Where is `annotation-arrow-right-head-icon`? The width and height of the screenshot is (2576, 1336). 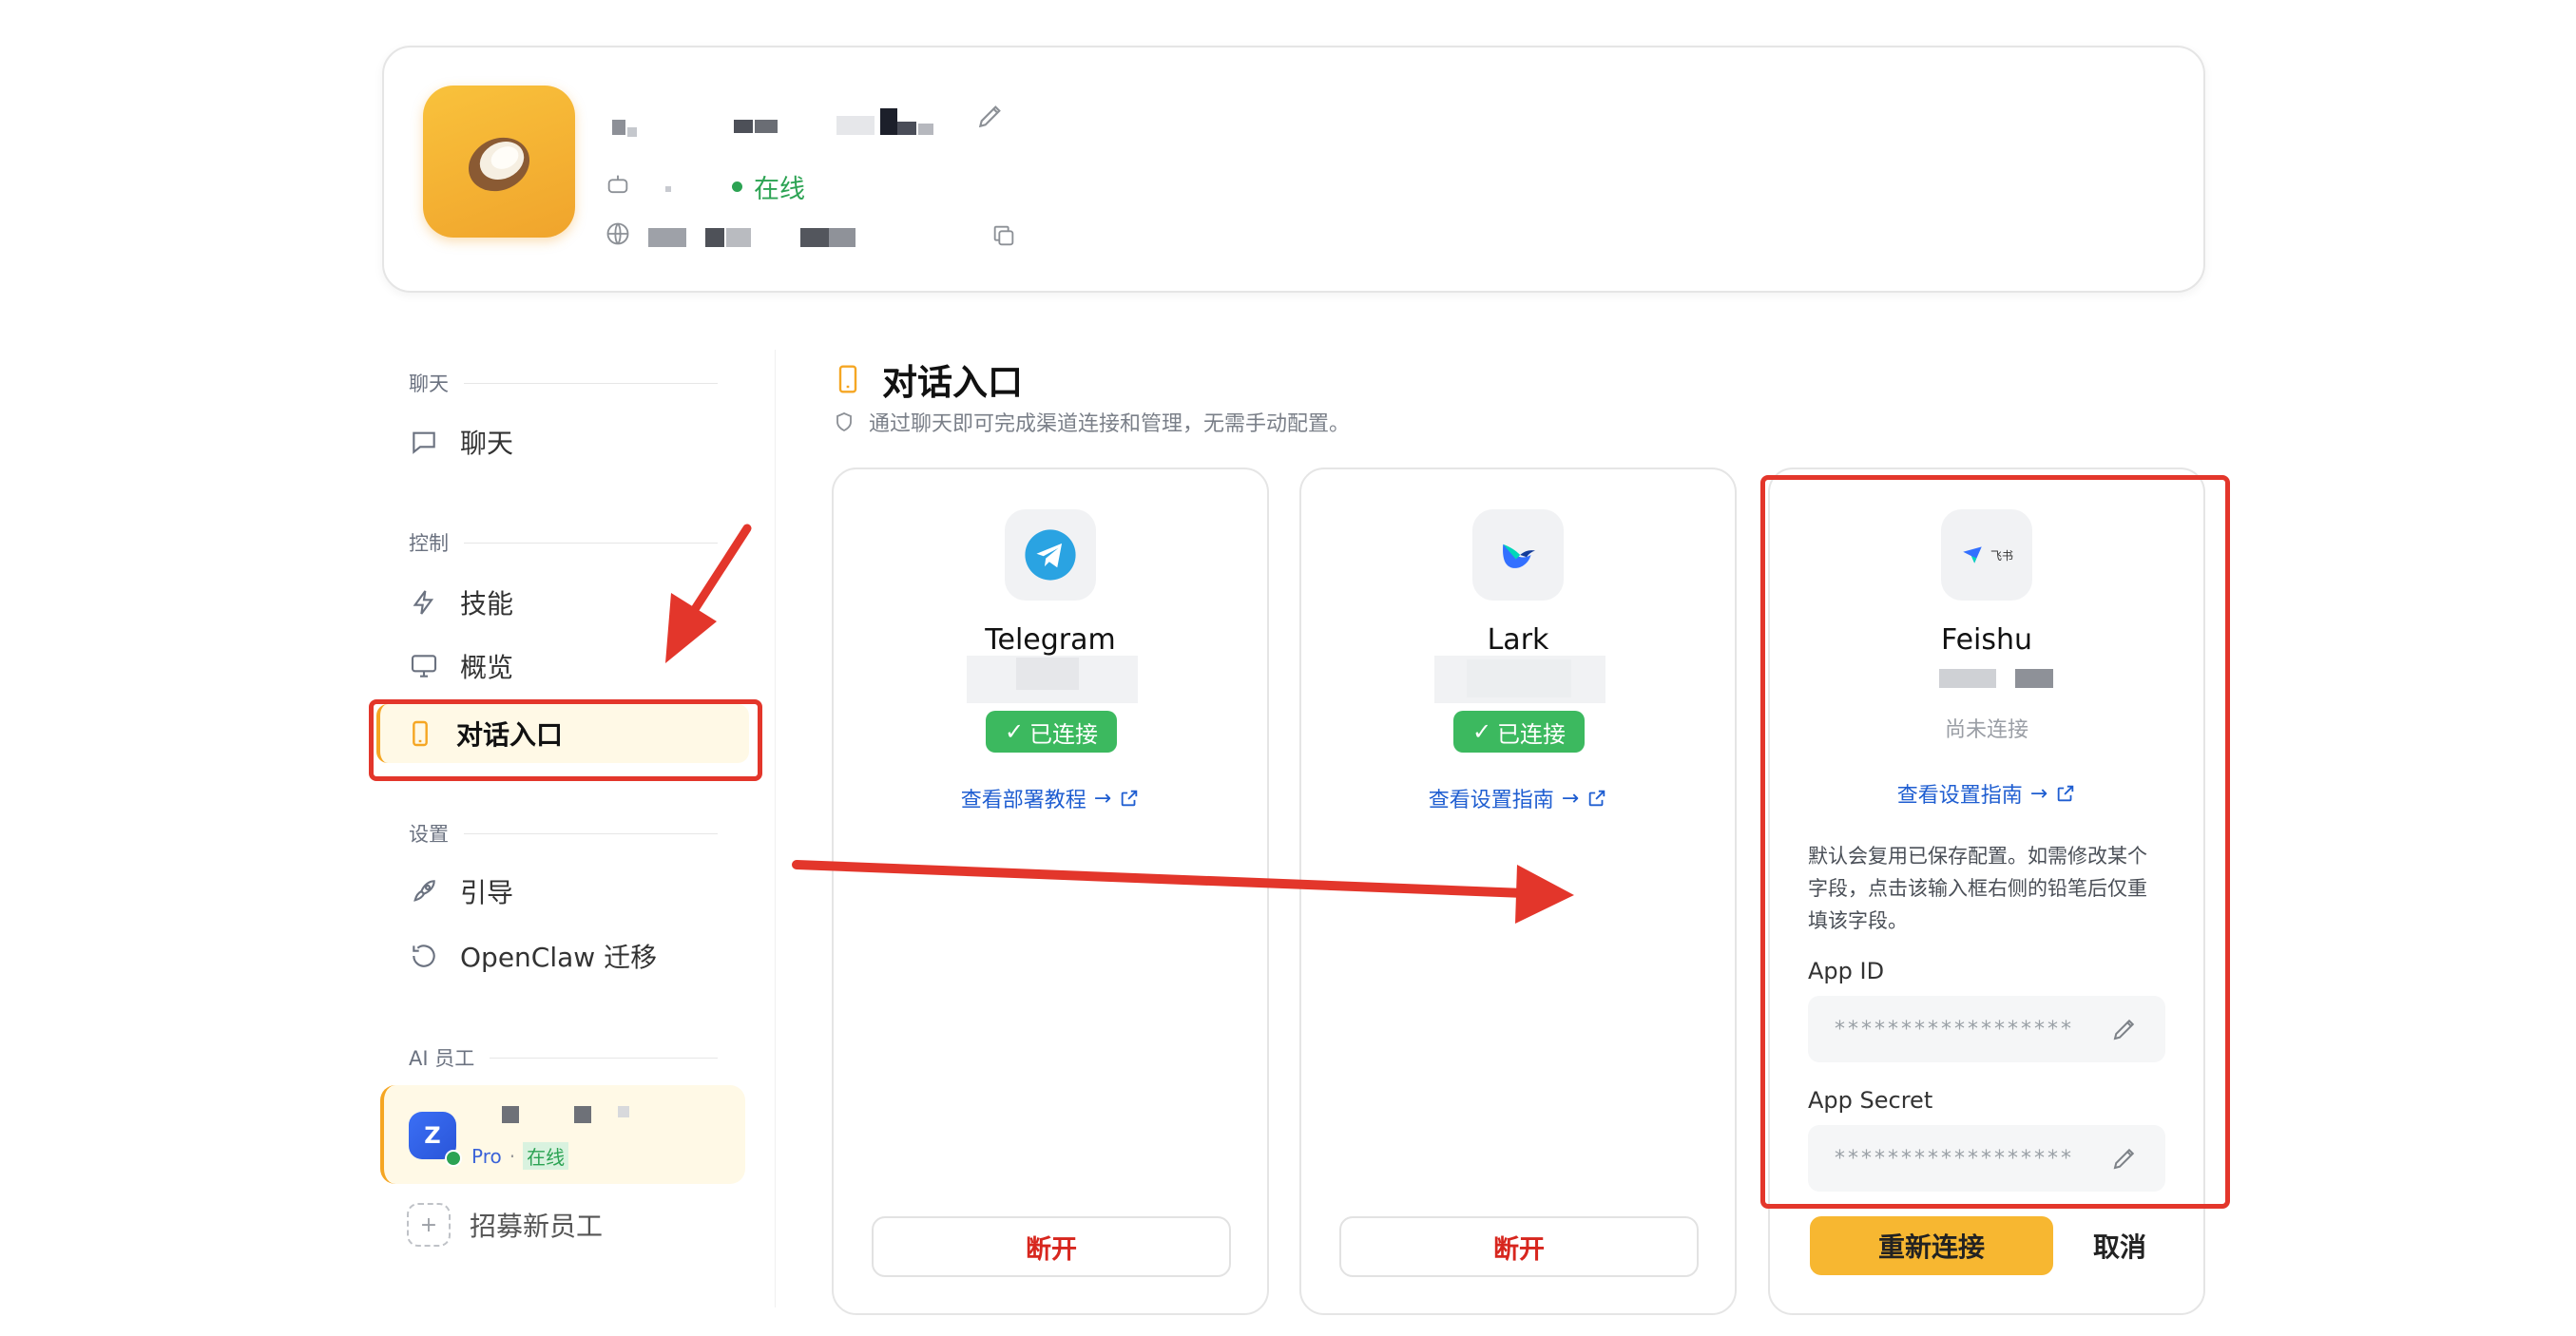 annotation-arrow-right-head-icon is located at coordinates (1544, 895).